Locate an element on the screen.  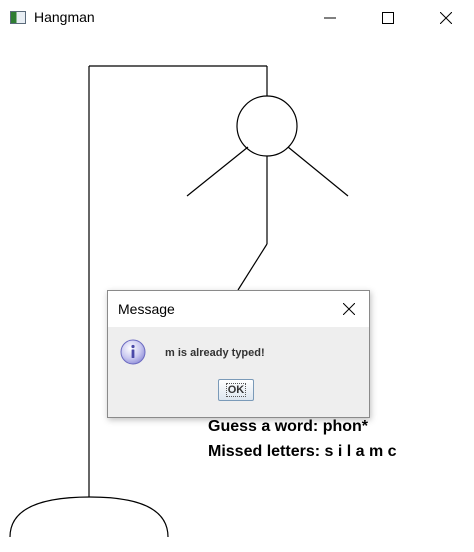
maximize-button is located at coordinates (388, 18).